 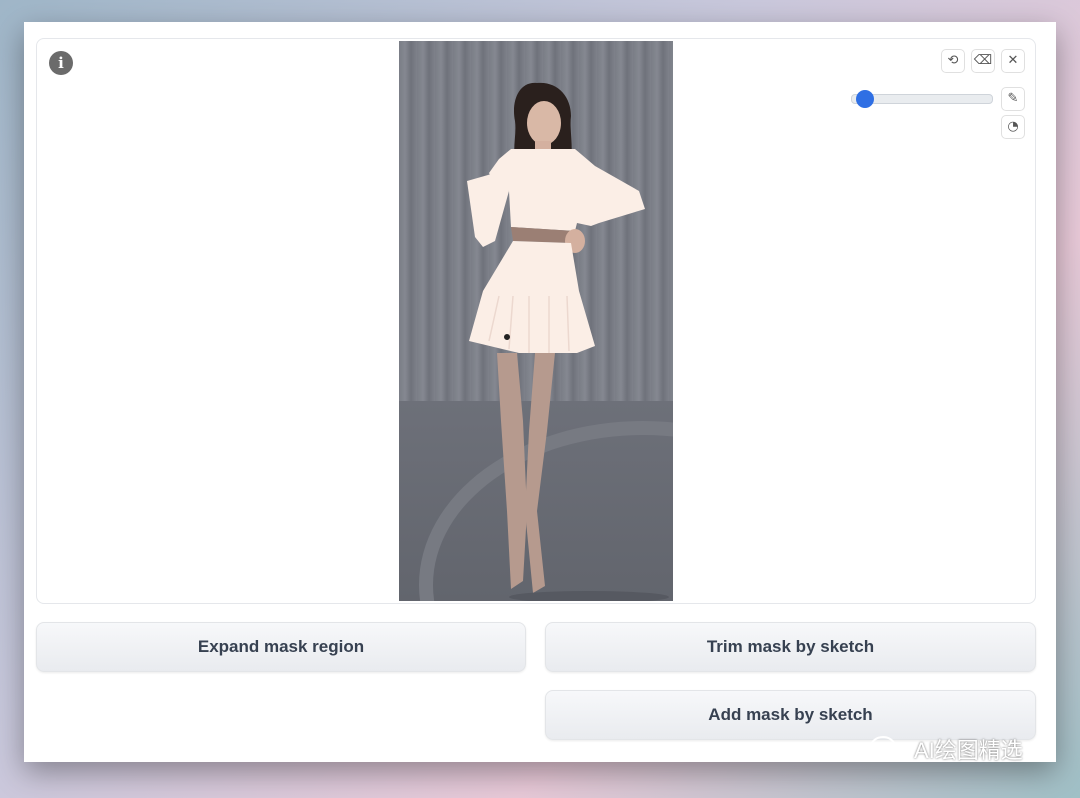 I want to click on info-icon: i, so click(x=61, y=63).